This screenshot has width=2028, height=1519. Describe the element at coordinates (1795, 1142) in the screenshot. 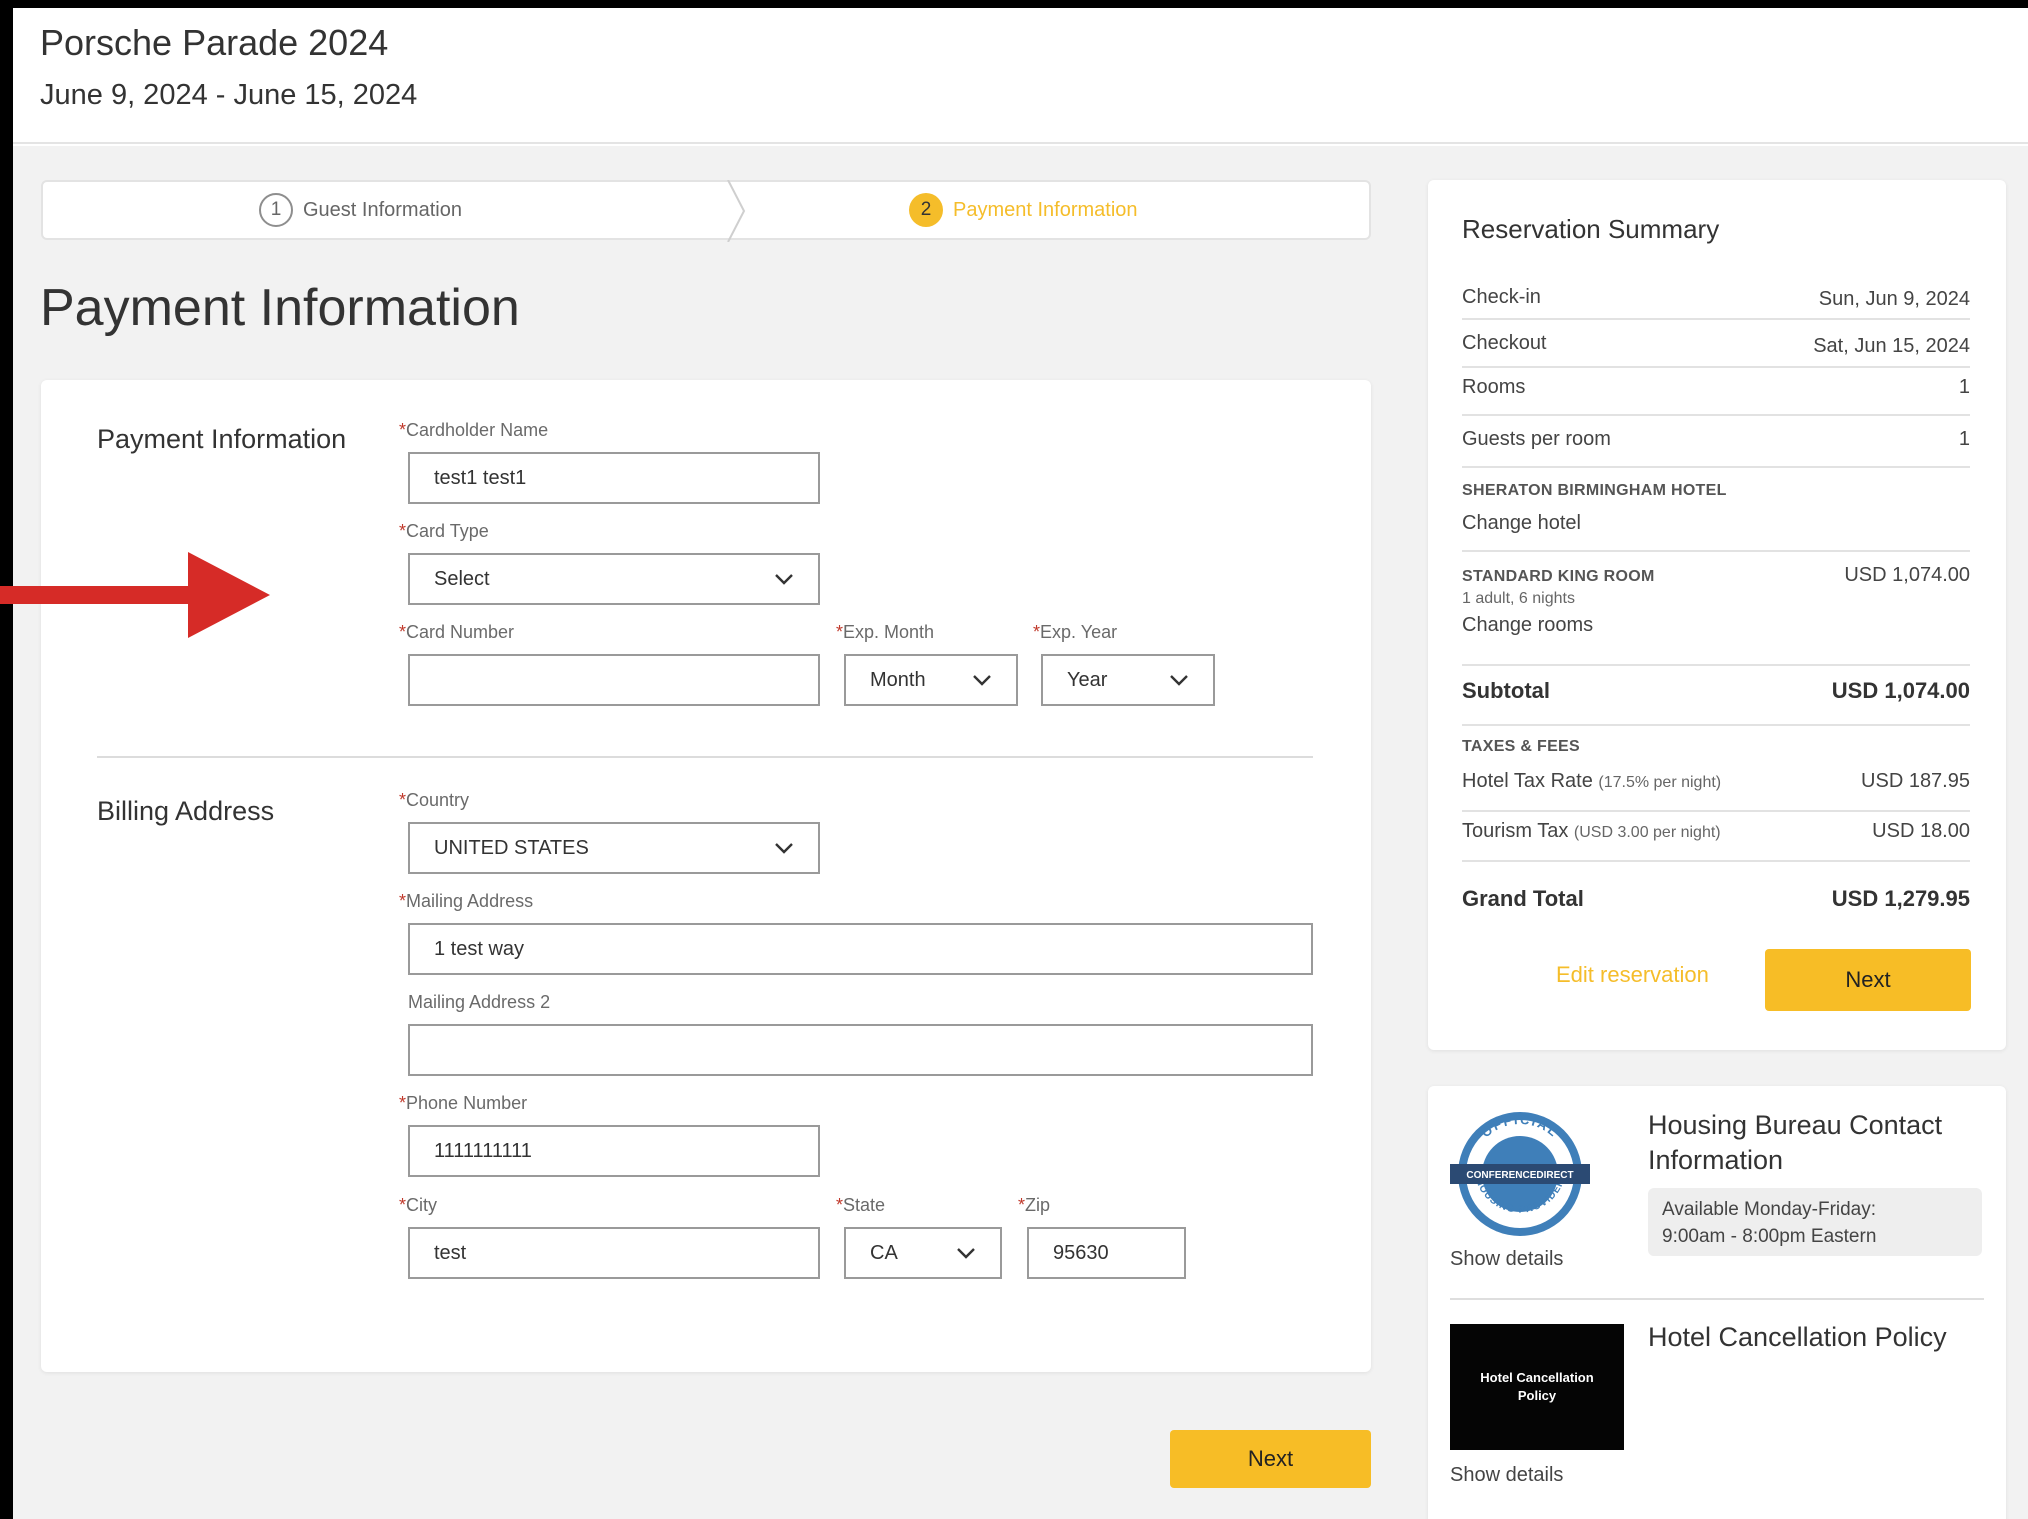

I see `contact-title: Housing Bureau Contact Information` at that location.